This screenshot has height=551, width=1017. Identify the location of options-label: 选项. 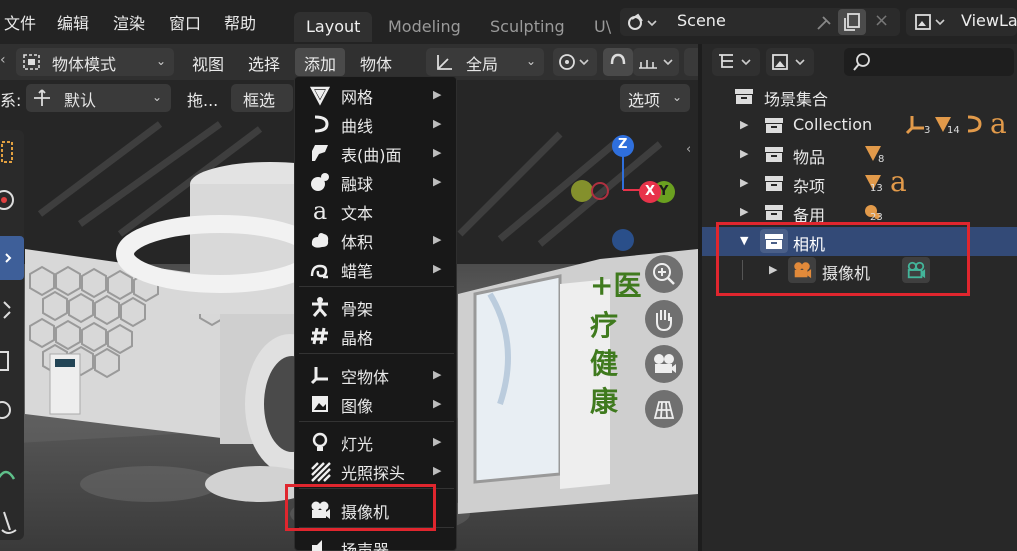
(644, 100).